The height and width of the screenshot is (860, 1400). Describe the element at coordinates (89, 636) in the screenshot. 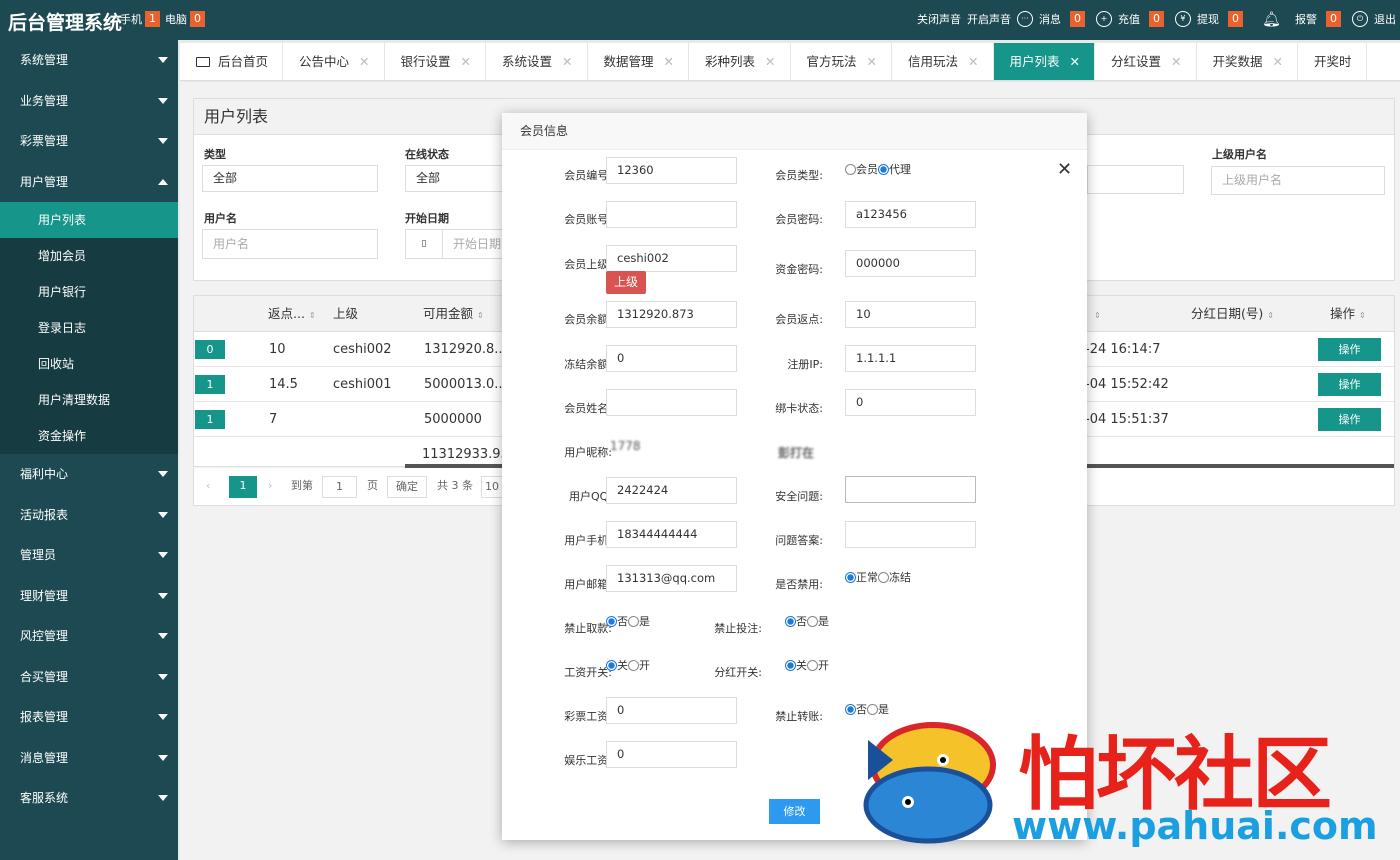

I see `sidebar-item-risk: 风控管理` at that location.